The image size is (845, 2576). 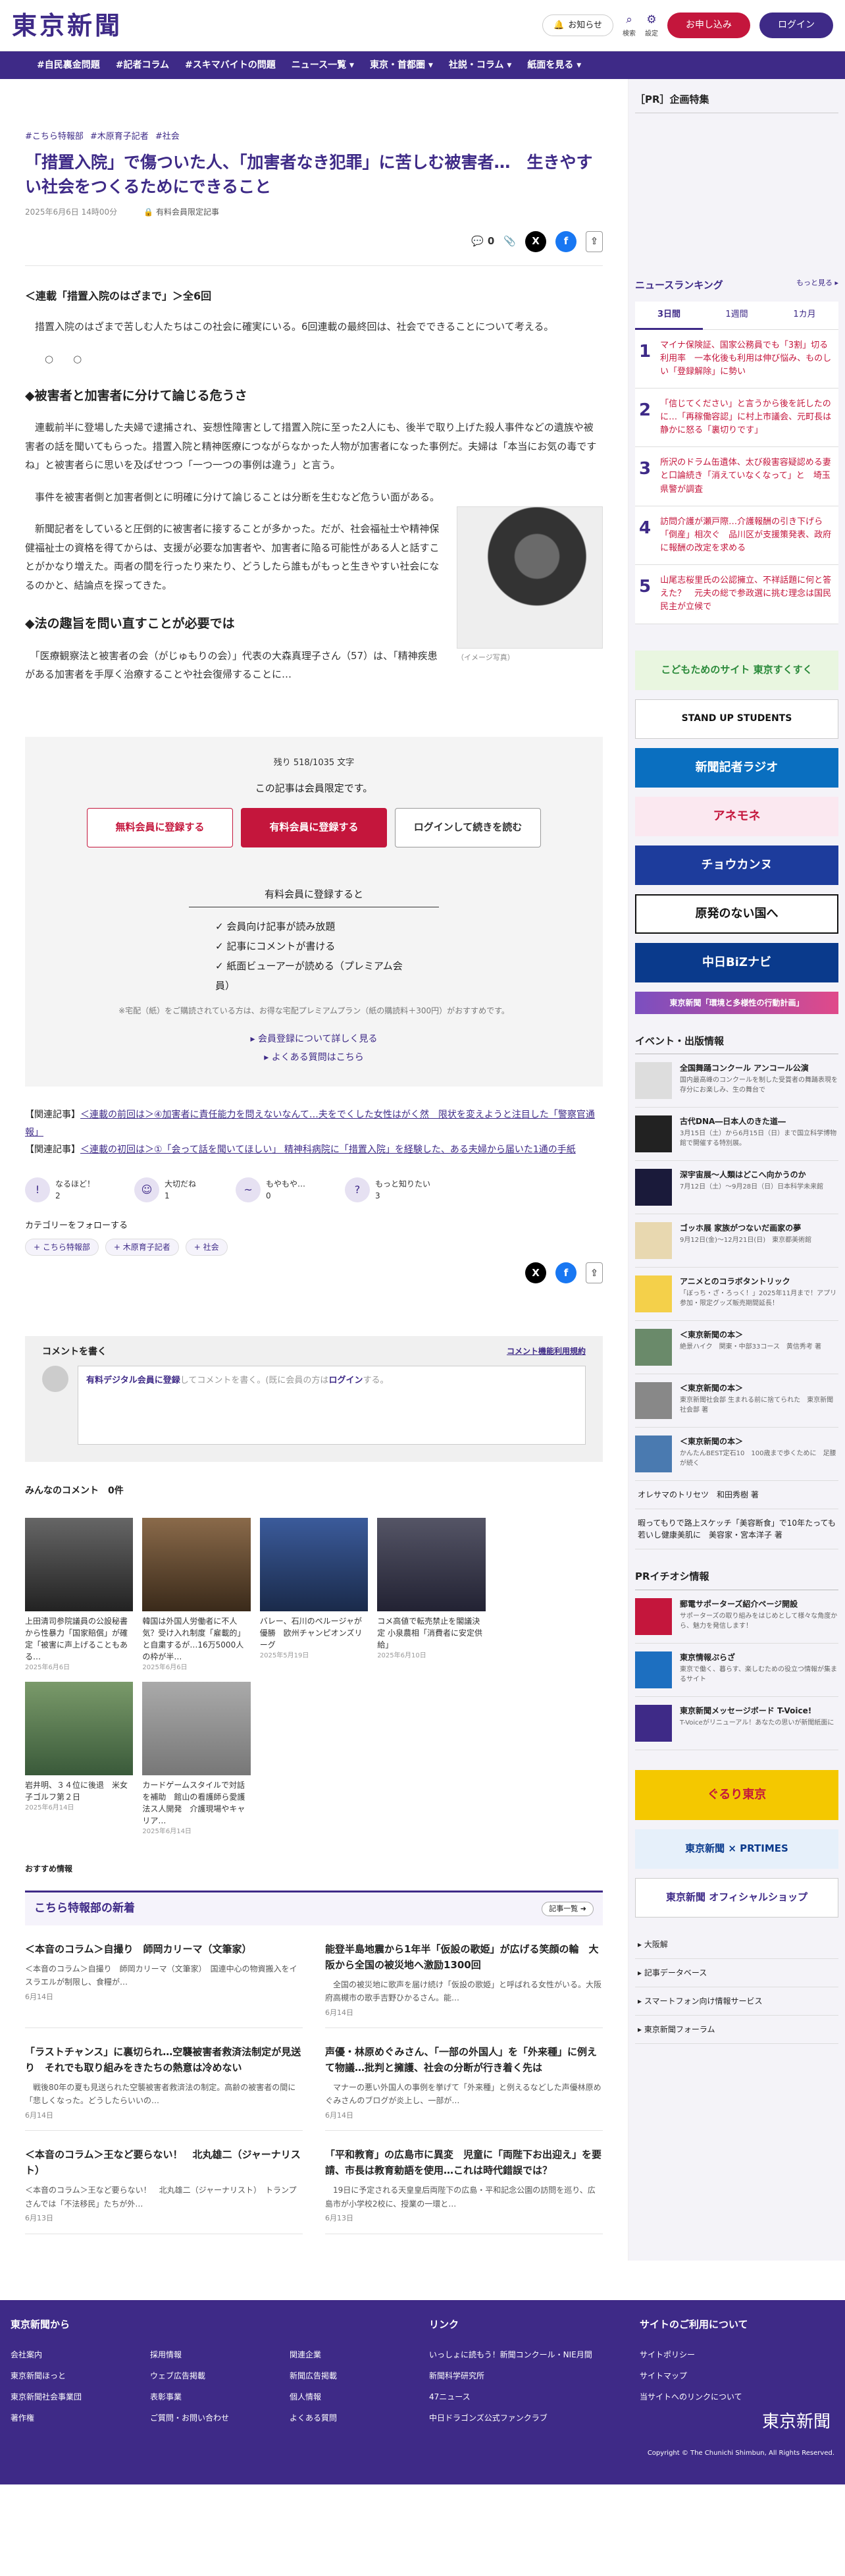 What do you see at coordinates (629, 26) in the screenshot?
I see `search-button: ⌕ 検索` at bounding box center [629, 26].